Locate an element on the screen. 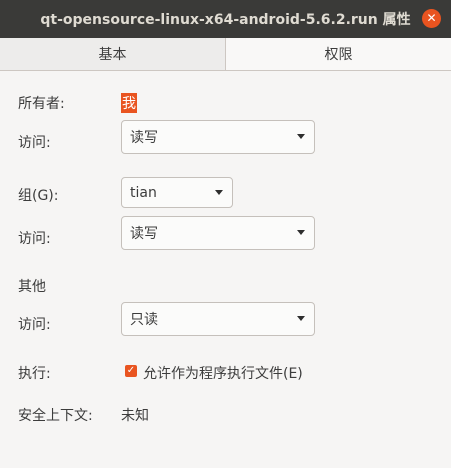 The image size is (451, 468). tab-basic: 基本 is located at coordinates (113, 54).